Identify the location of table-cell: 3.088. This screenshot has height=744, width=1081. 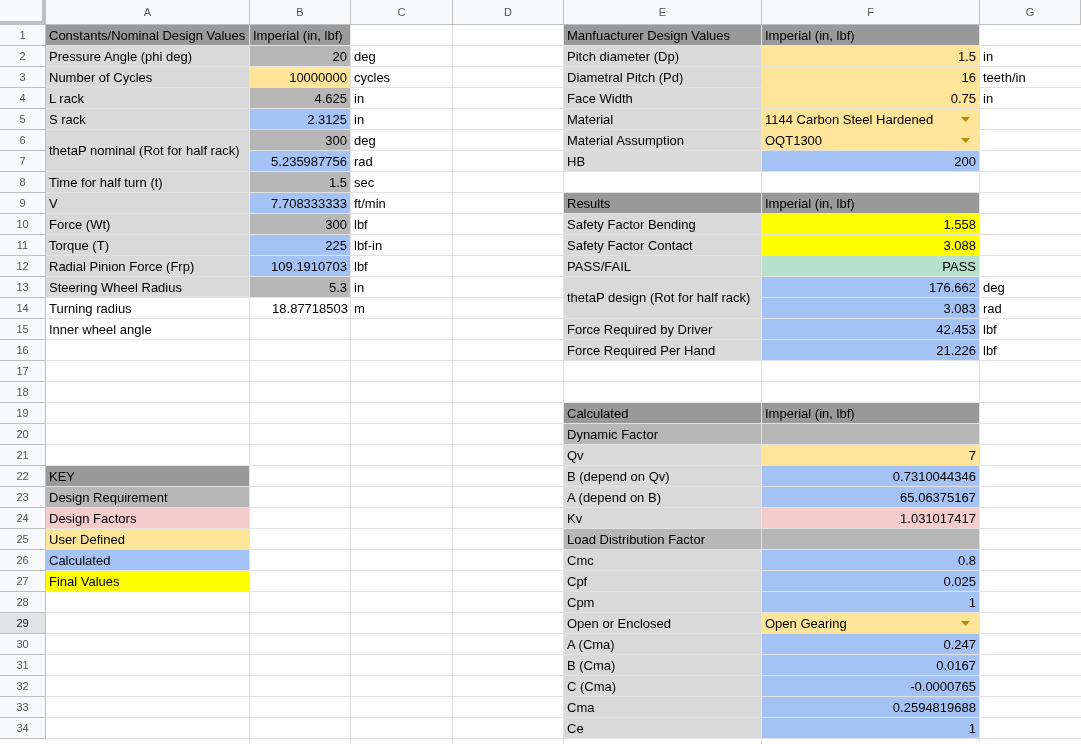
(871, 245).